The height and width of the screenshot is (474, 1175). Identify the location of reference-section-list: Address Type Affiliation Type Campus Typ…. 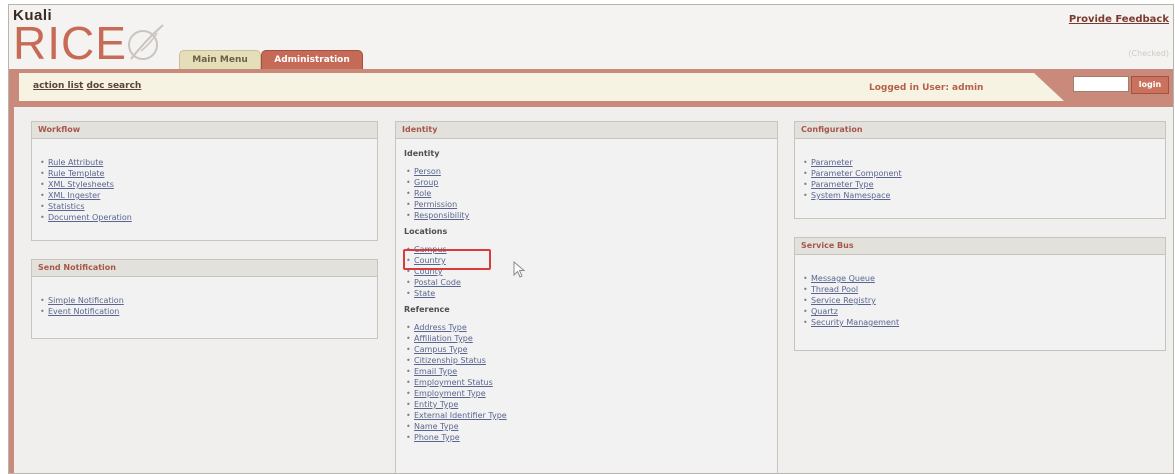
(590, 382).